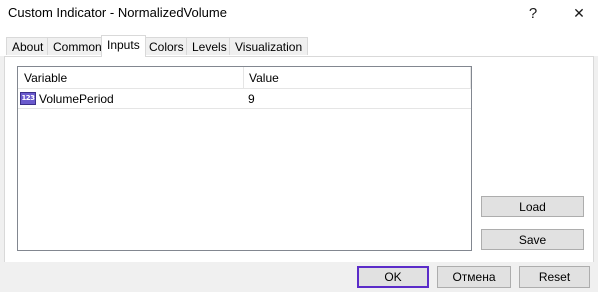  Describe the element at coordinates (117, 12) in the screenshot. I see `window-title: Custom Indicator - NormalizedVolume` at that location.